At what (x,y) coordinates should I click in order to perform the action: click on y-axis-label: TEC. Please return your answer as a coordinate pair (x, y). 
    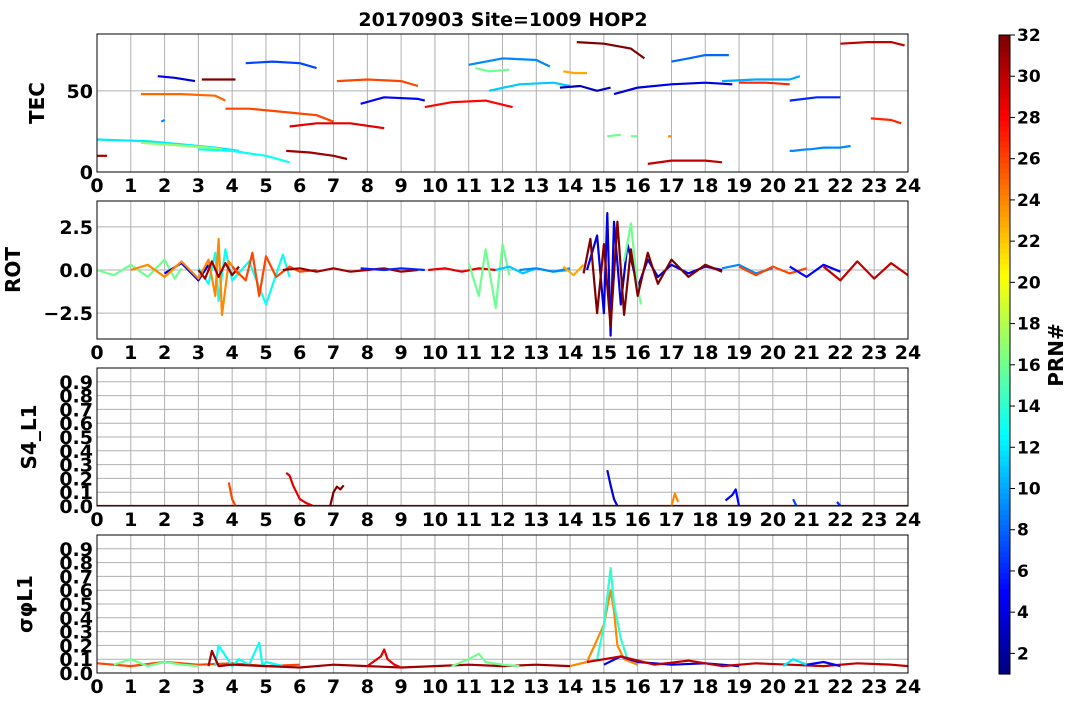
    Looking at the image, I should click on (37, 103).